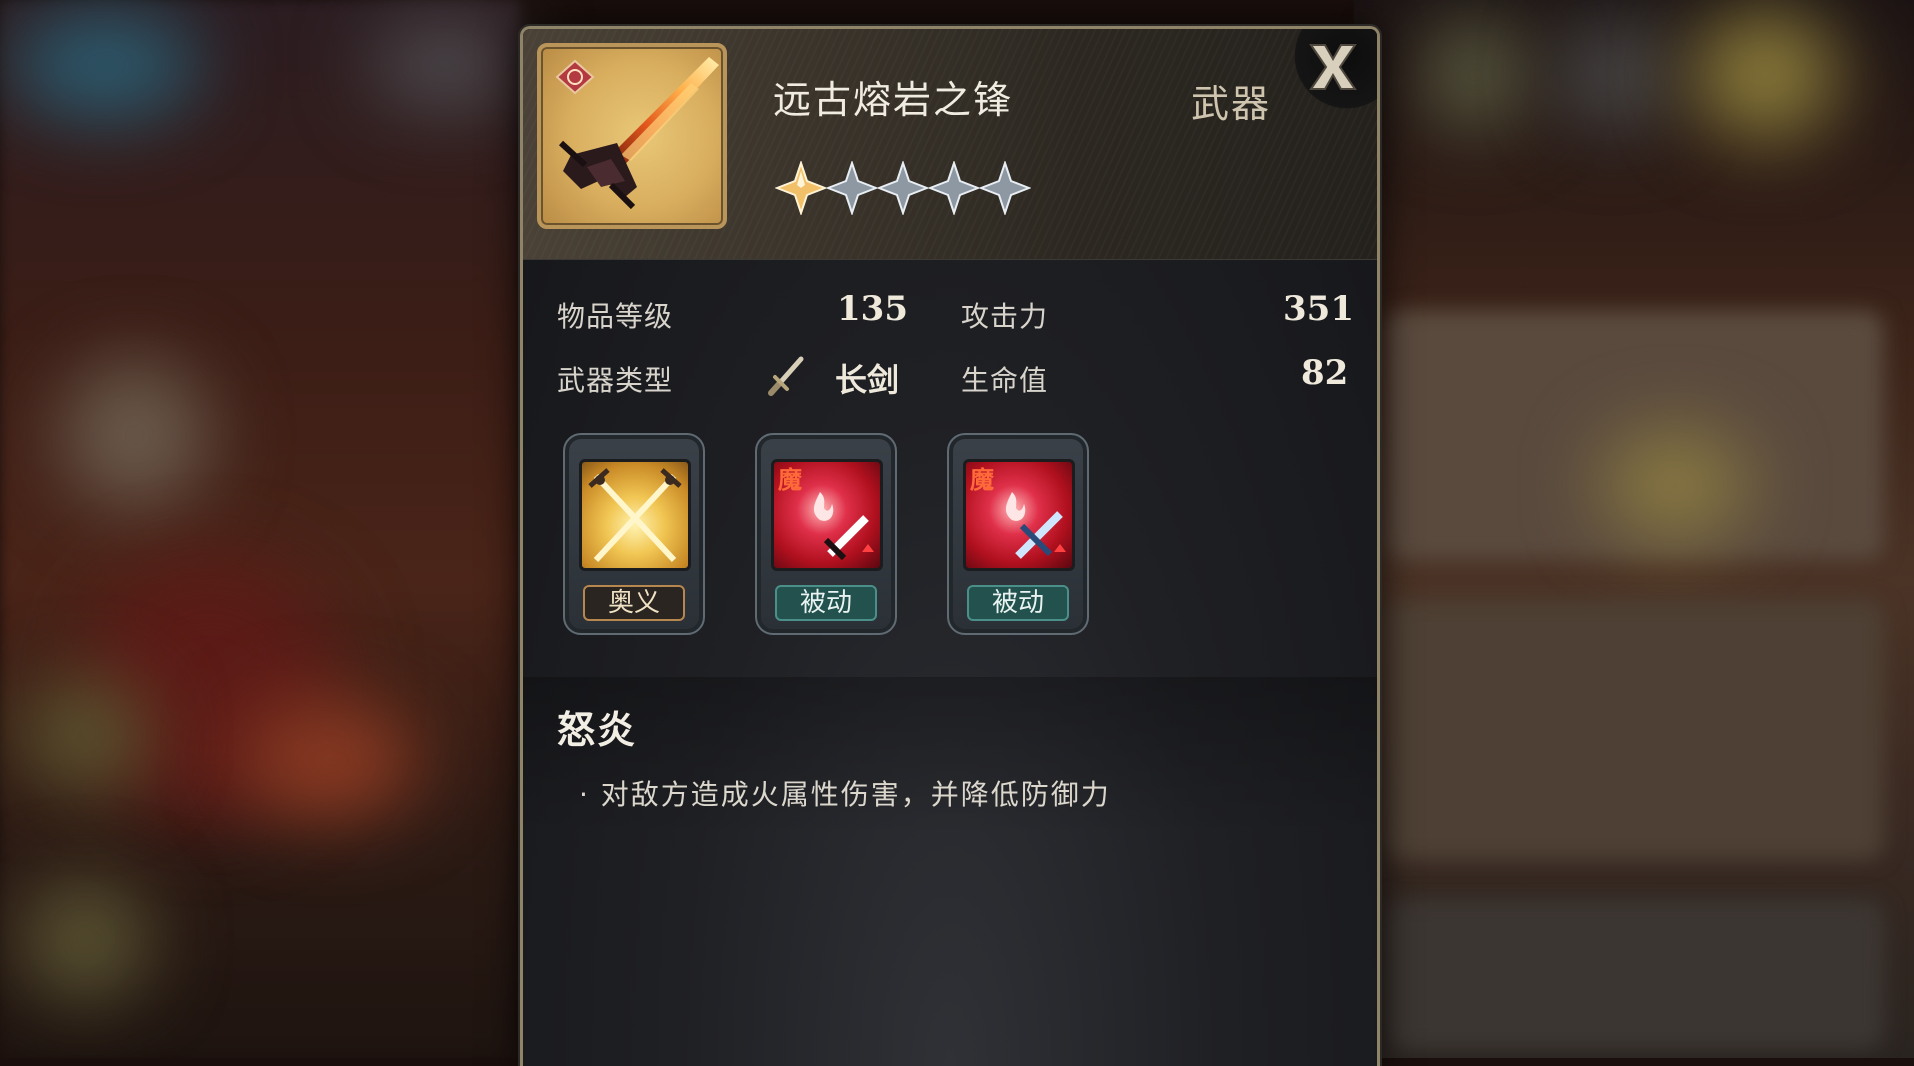 The width and height of the screenshot is (1914, 1066). I want to click on item-name: 远古熔岩之锋, so click(893, 100).